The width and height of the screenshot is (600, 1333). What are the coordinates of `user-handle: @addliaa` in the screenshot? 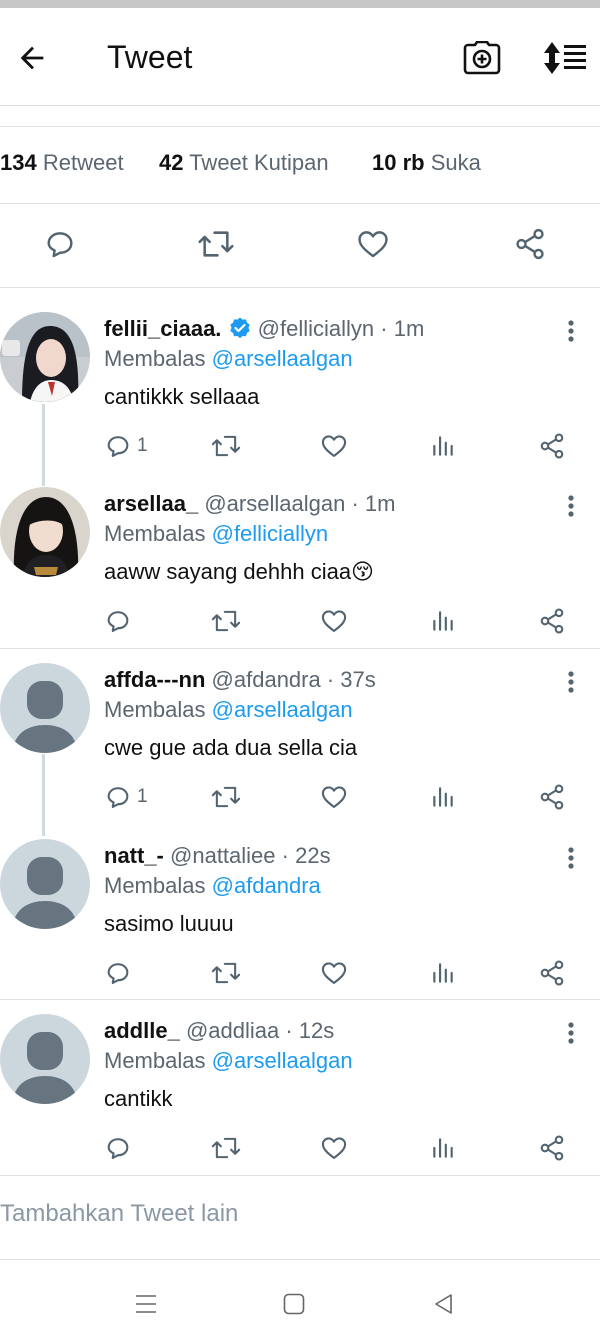 It's located at (232, 1030).